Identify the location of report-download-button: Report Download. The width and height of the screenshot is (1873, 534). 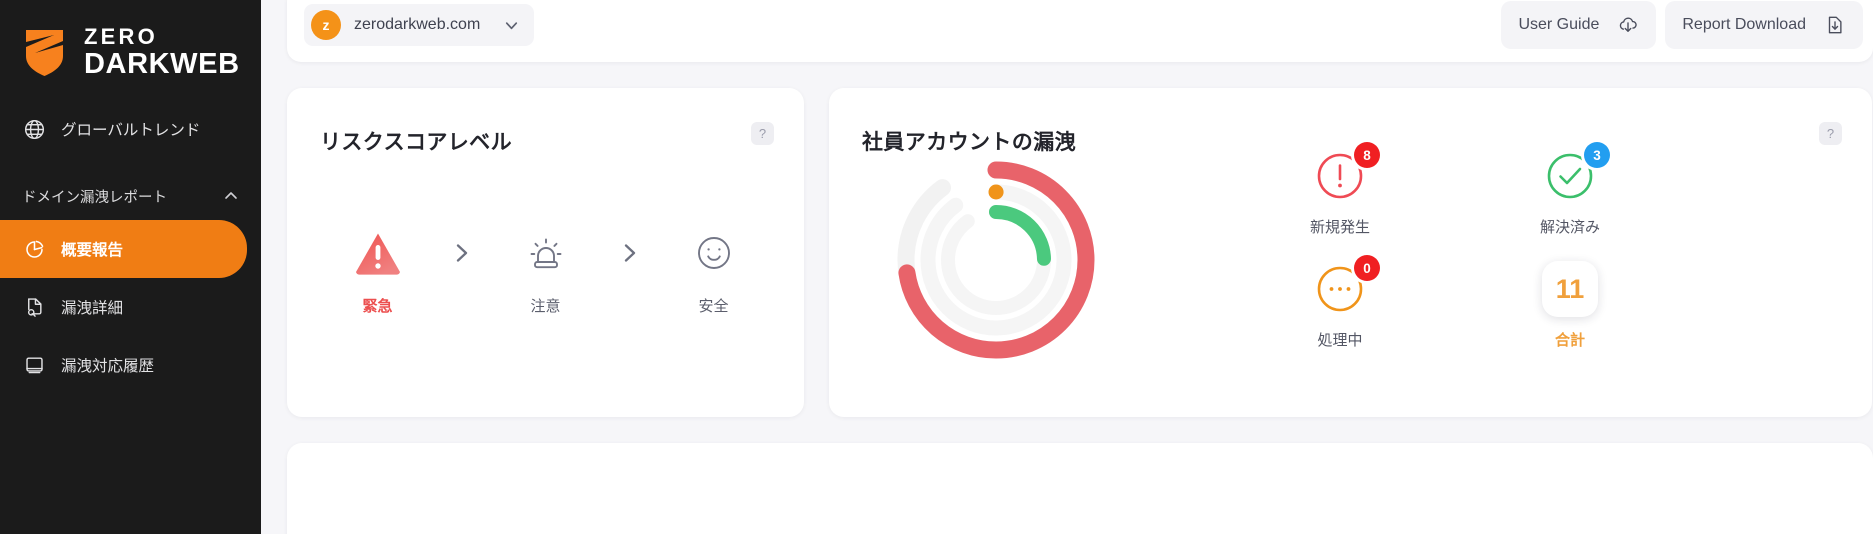
(1764, 25).